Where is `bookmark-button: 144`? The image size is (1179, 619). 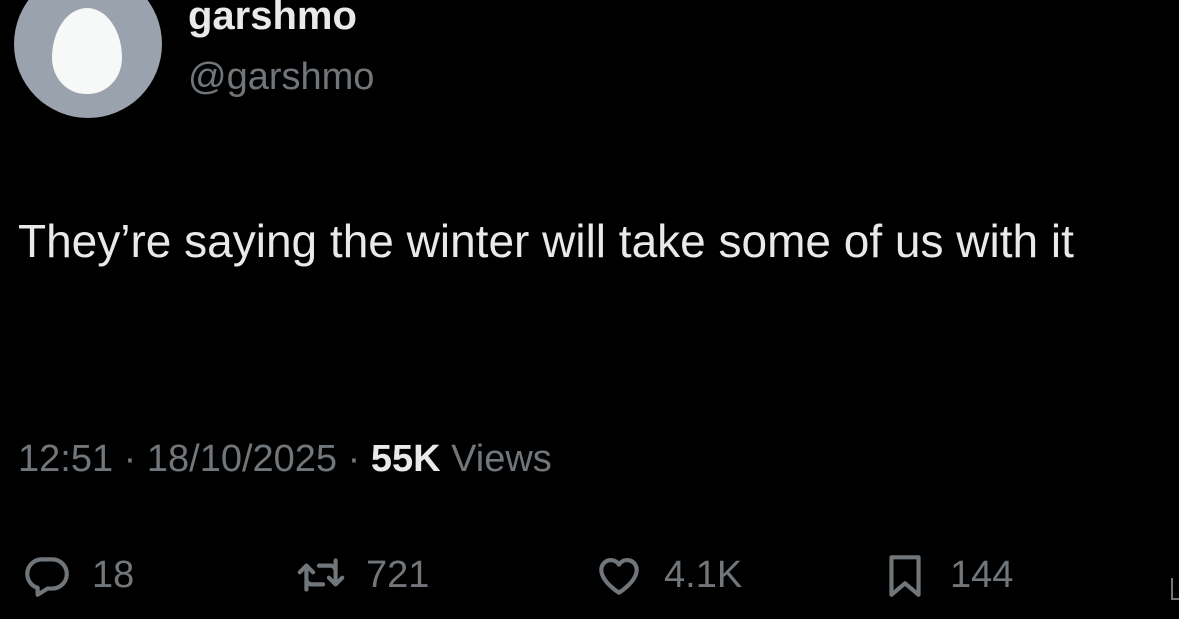 bookmark-button: 144 is located at coordinates (946, 575).